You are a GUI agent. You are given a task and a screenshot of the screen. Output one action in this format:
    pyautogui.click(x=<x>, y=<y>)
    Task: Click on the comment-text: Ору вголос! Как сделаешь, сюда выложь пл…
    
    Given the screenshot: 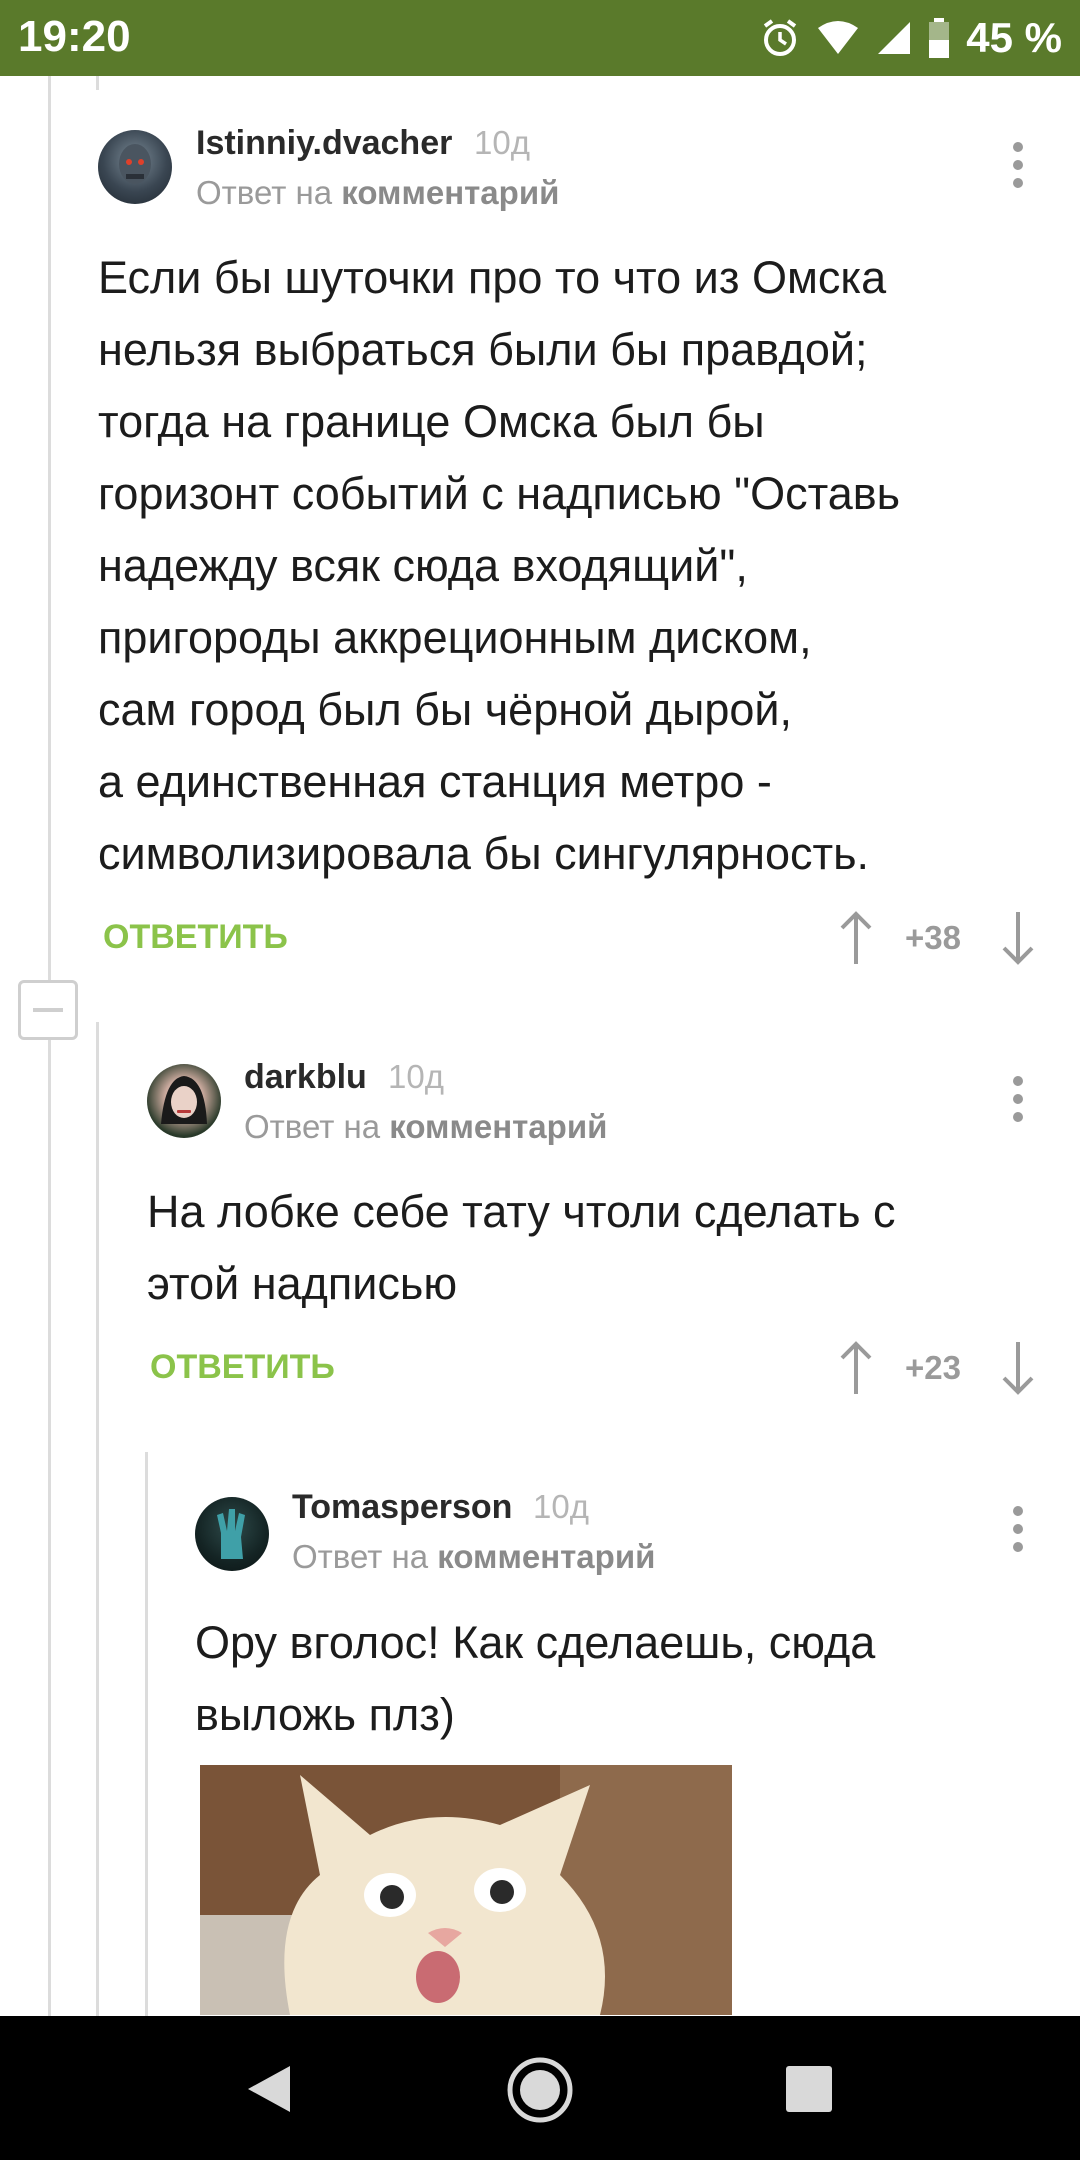 What is the action you would take?
    pyautogui.click(x=535, y=1678)
    